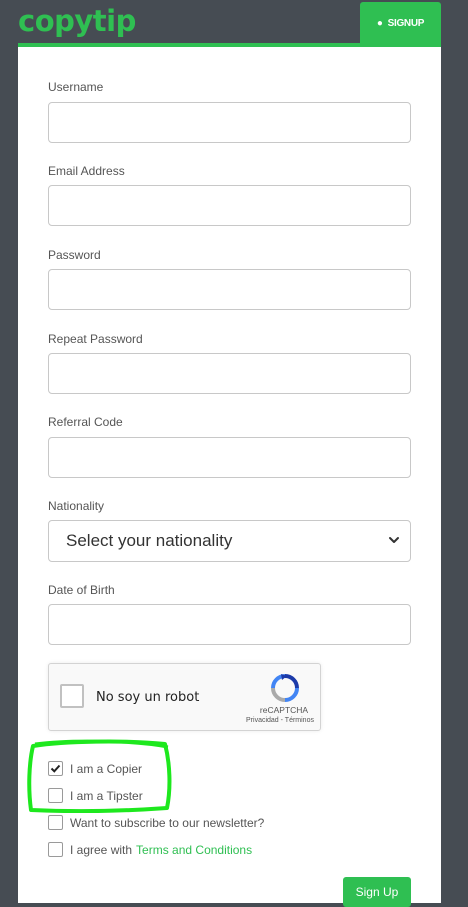 The width and height of the screenshot is (468, 907). Describe the element at coordinates (81, 590) in the screenshot. I see `dob-label: Date of Birth` at that location.